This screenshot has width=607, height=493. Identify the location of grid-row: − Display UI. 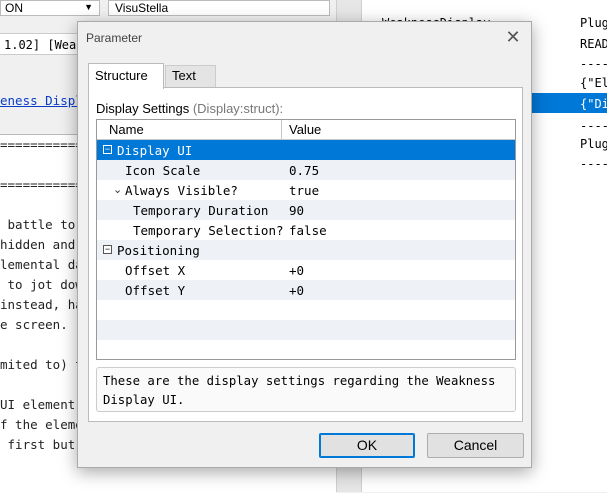
(306, 150).